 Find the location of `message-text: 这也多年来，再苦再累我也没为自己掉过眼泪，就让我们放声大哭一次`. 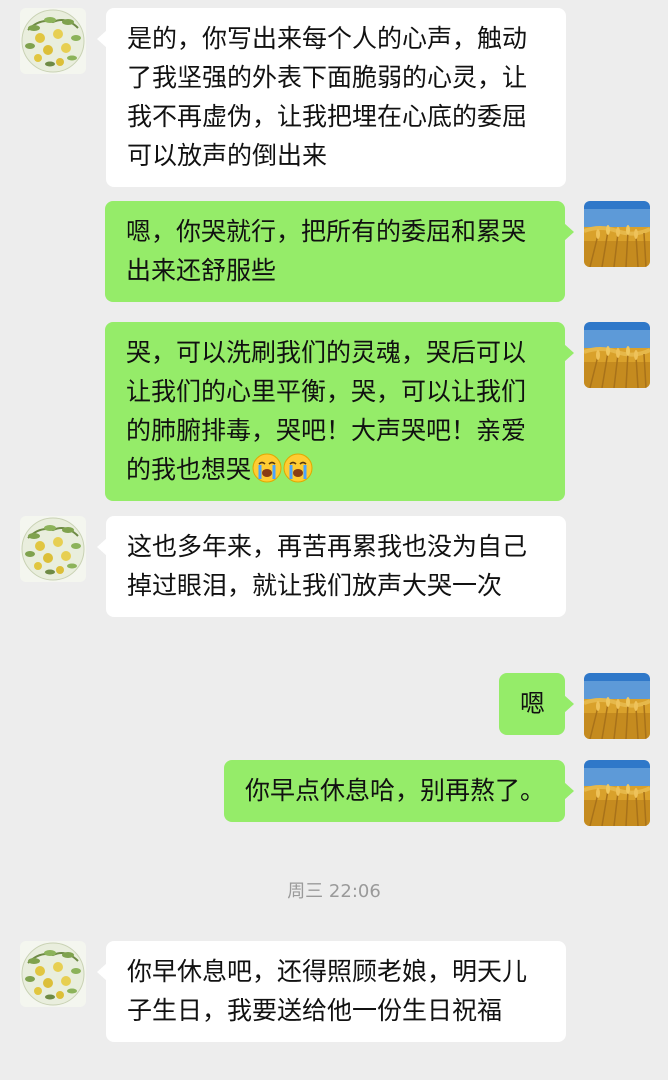

message-text: 这也多年来，再苦再累我也没为自己掉过眼泪，就让我们放声大哭一次 is located at coordinates (327, 566).